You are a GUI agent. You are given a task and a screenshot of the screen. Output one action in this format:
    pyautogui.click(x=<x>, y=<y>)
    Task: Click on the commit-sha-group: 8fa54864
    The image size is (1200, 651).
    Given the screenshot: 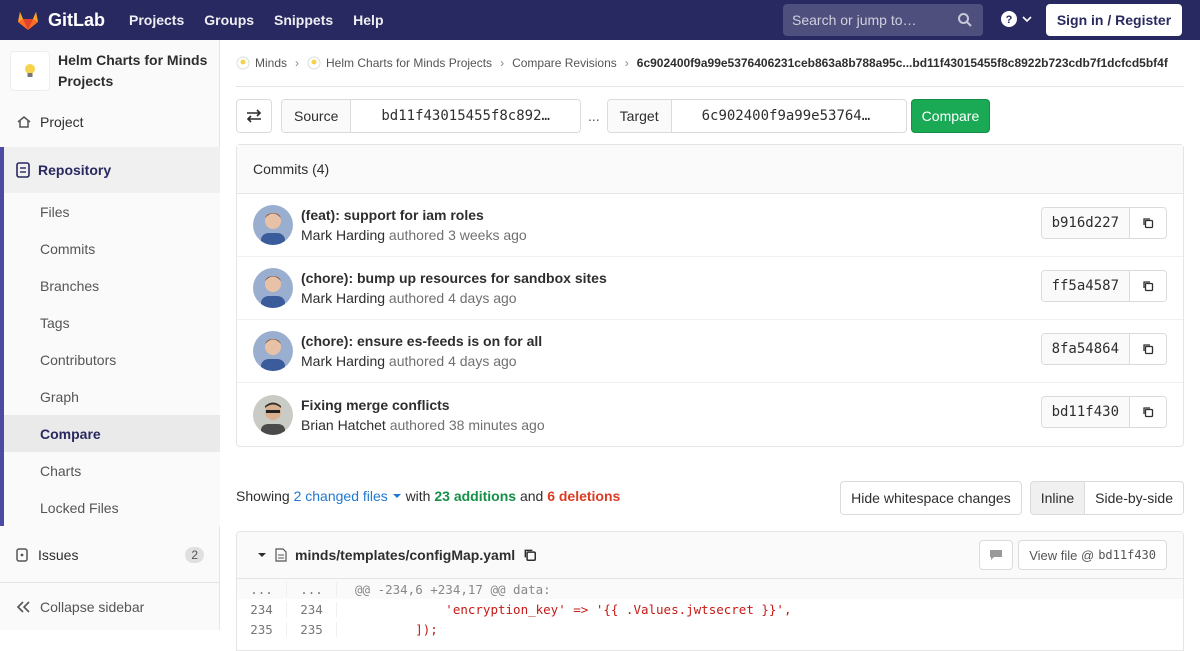 What is the action you would take?
    pyautogui.click(x=1103, y=349)
    